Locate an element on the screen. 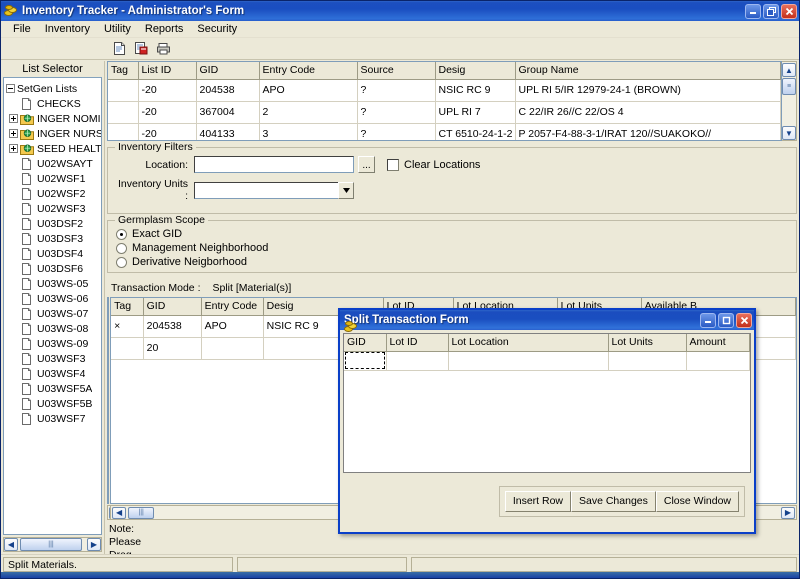  menu-item-inventory: Inventory is located at coordinates (67, 29).